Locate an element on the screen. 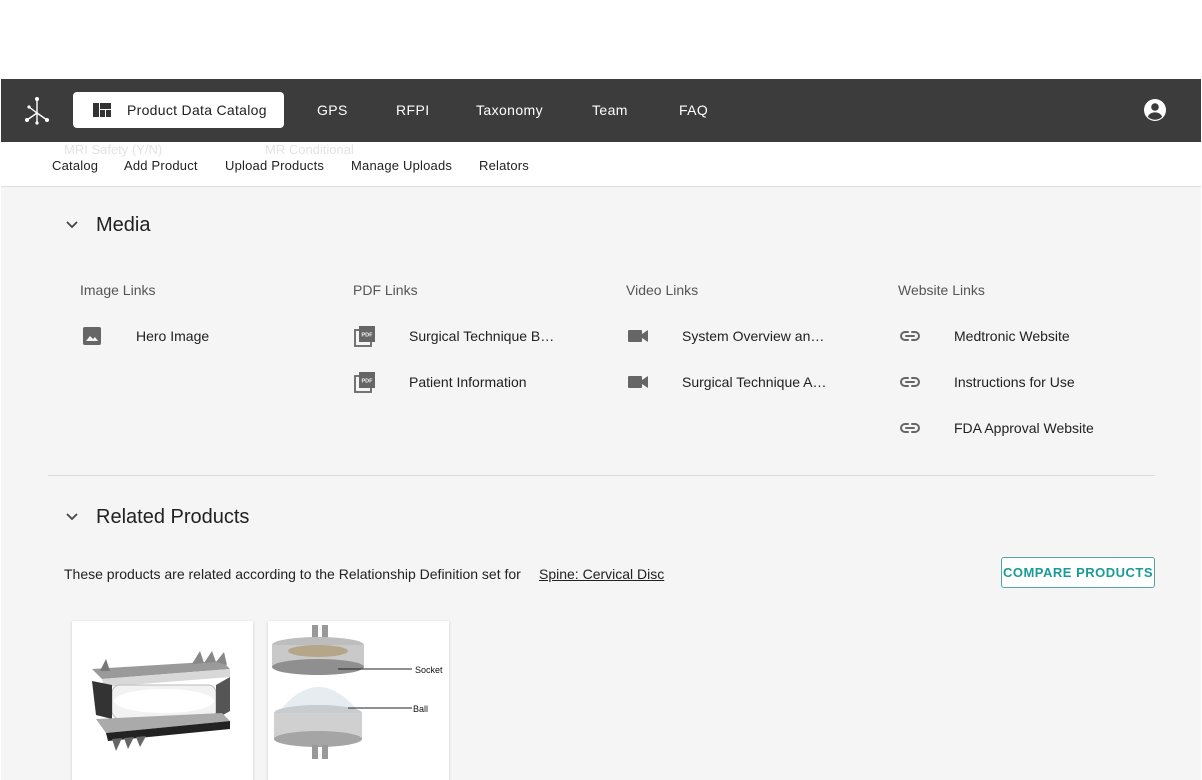  image-link-label: Hero Image is located at coordinates (173, 336).